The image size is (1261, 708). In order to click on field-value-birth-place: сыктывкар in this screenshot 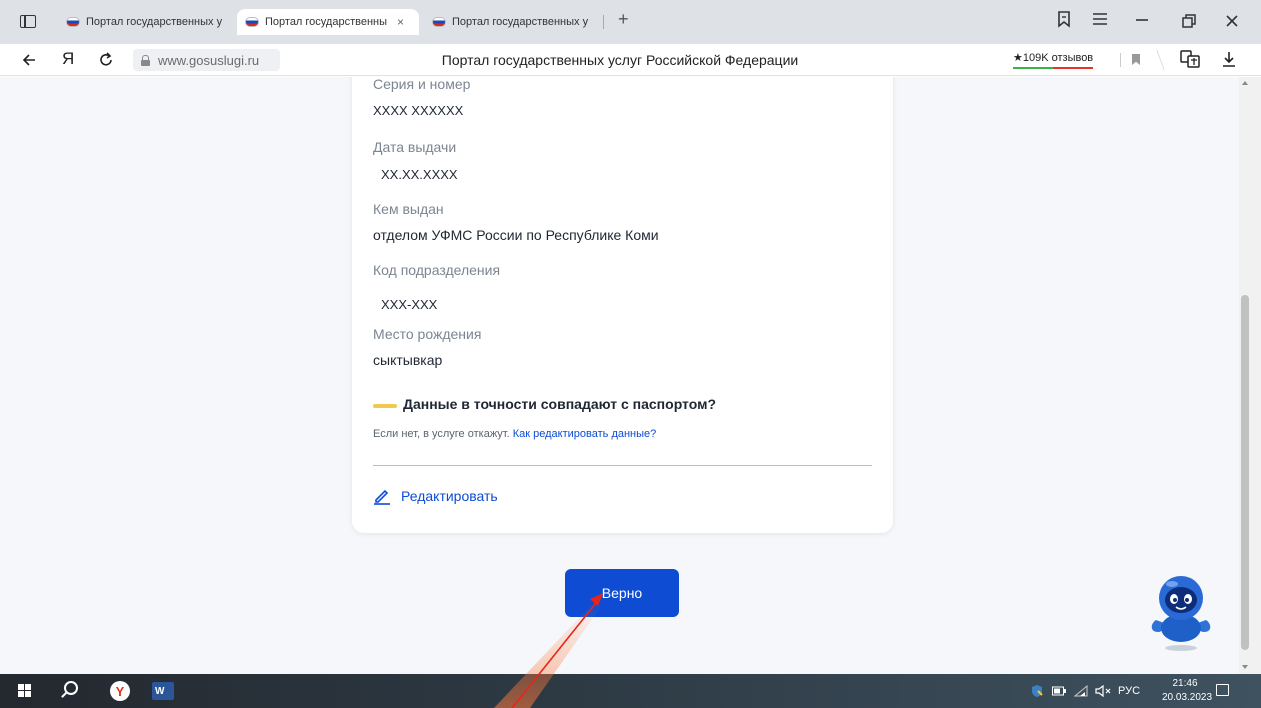, I will do `click(408, 360)`.